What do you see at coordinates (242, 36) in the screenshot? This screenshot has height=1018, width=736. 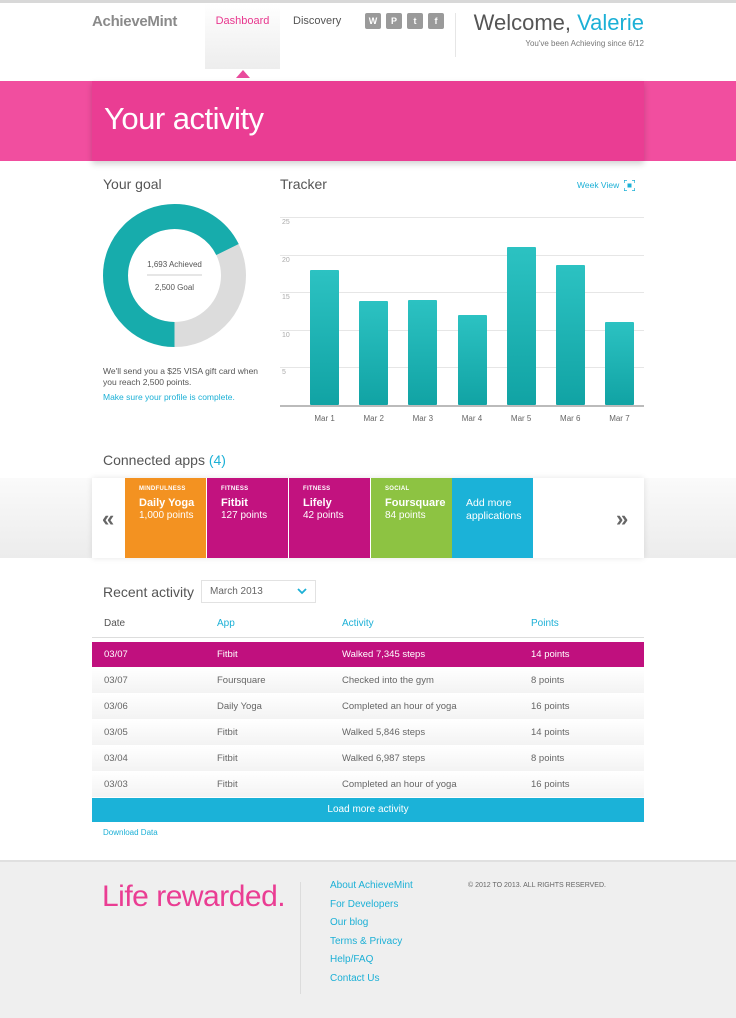 I see `nav-dashboard: Dashboard` at bounding box center [242, 36].